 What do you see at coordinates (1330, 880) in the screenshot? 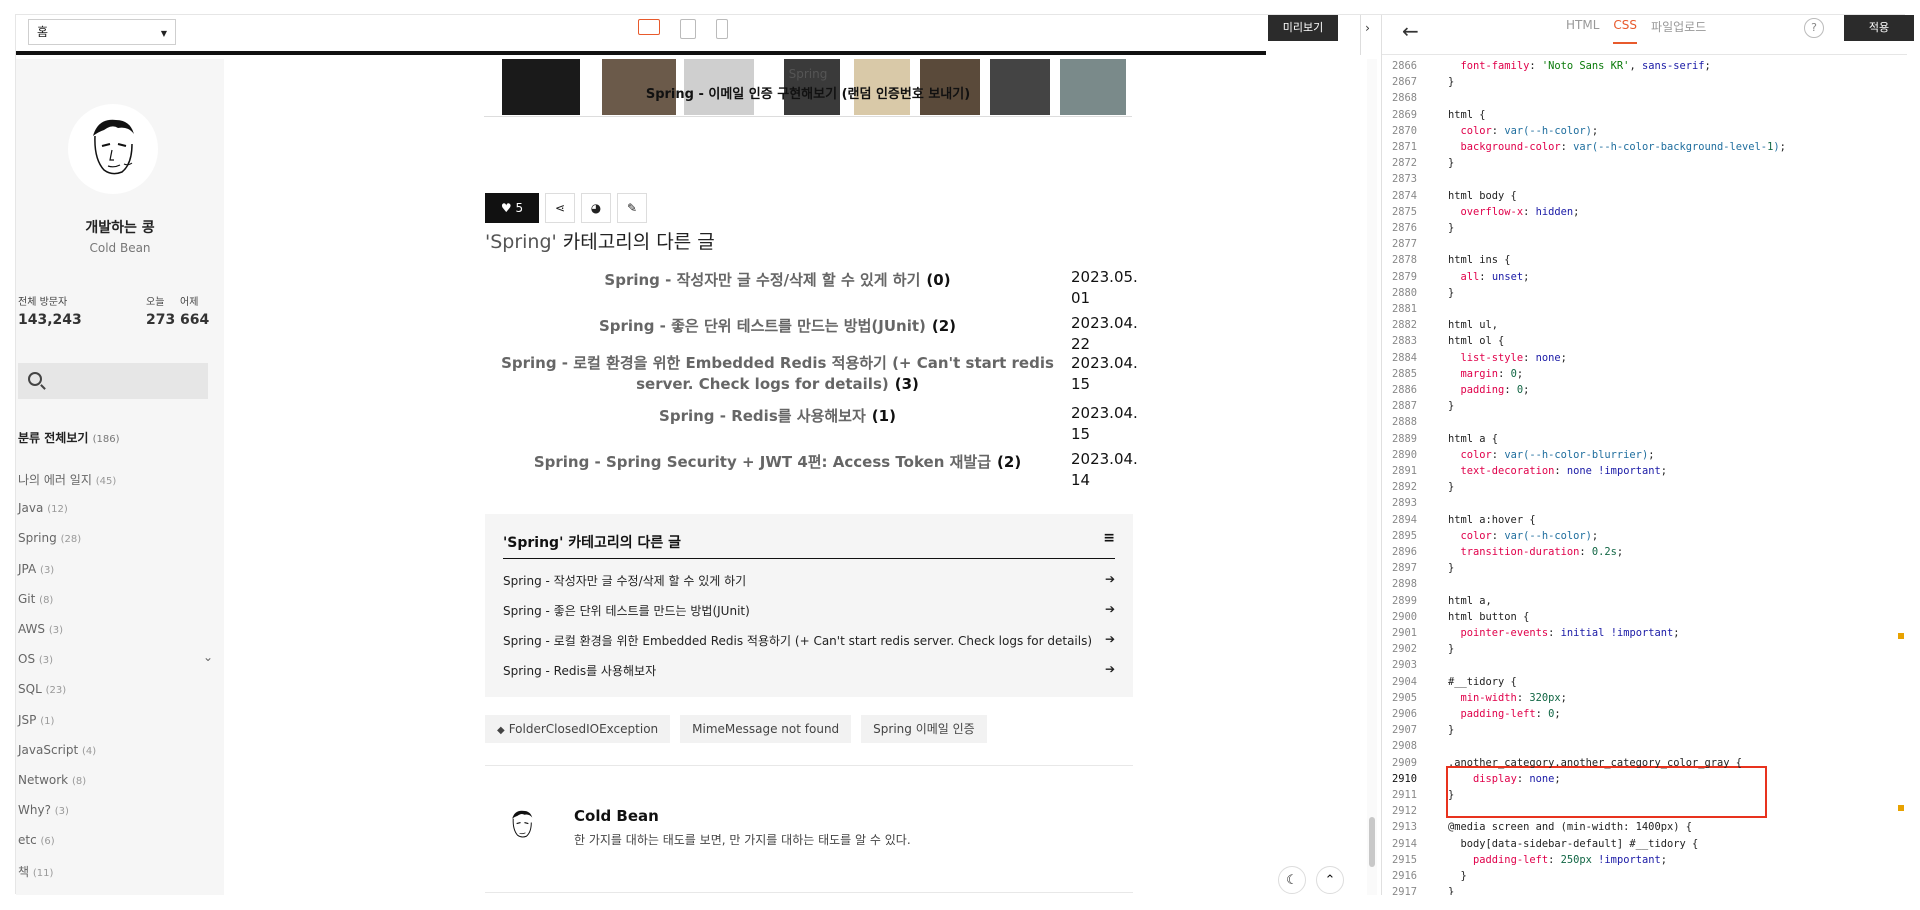
I see `scroll-top-button: ⌃` at bounding box center [1330, 880].